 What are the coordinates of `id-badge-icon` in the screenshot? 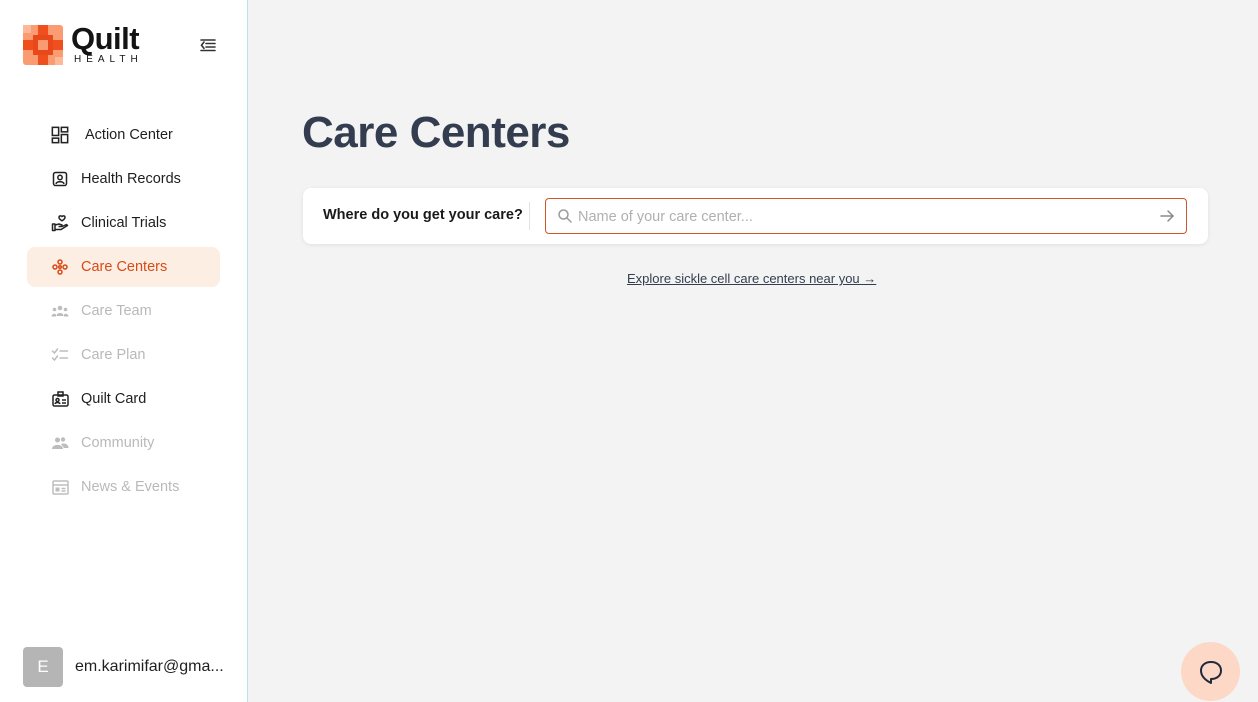 It's located at (60, 179).